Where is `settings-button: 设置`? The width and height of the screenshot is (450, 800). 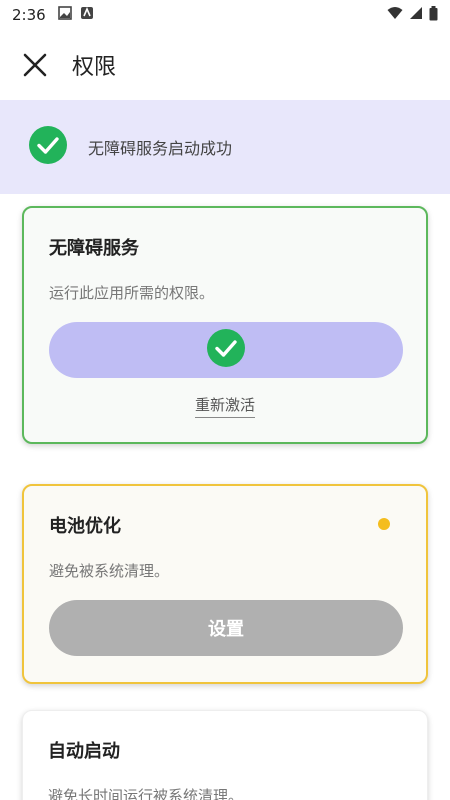
settings-button: 设置 is located at coordinates (226, 628).